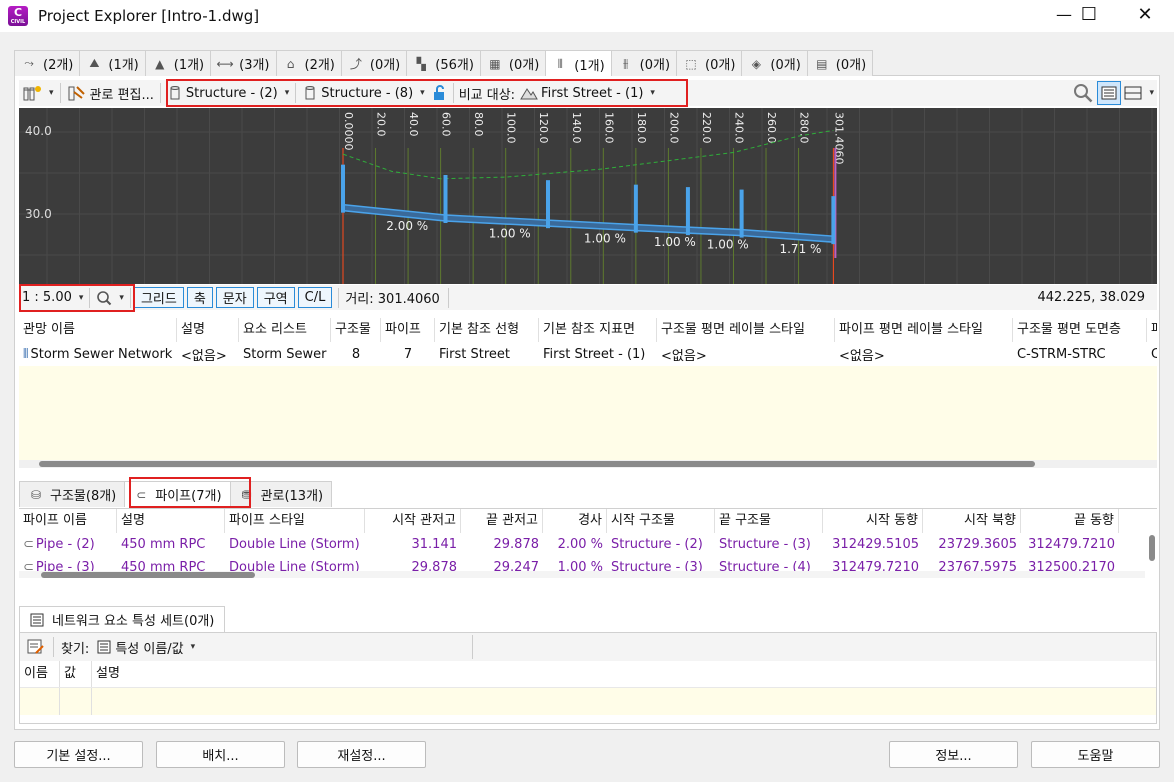 This screenshot has width=1174, height=782. Describe the element at coordinates (454, 65) in the screenshot. I see `tab-label: (56개)` at that location.